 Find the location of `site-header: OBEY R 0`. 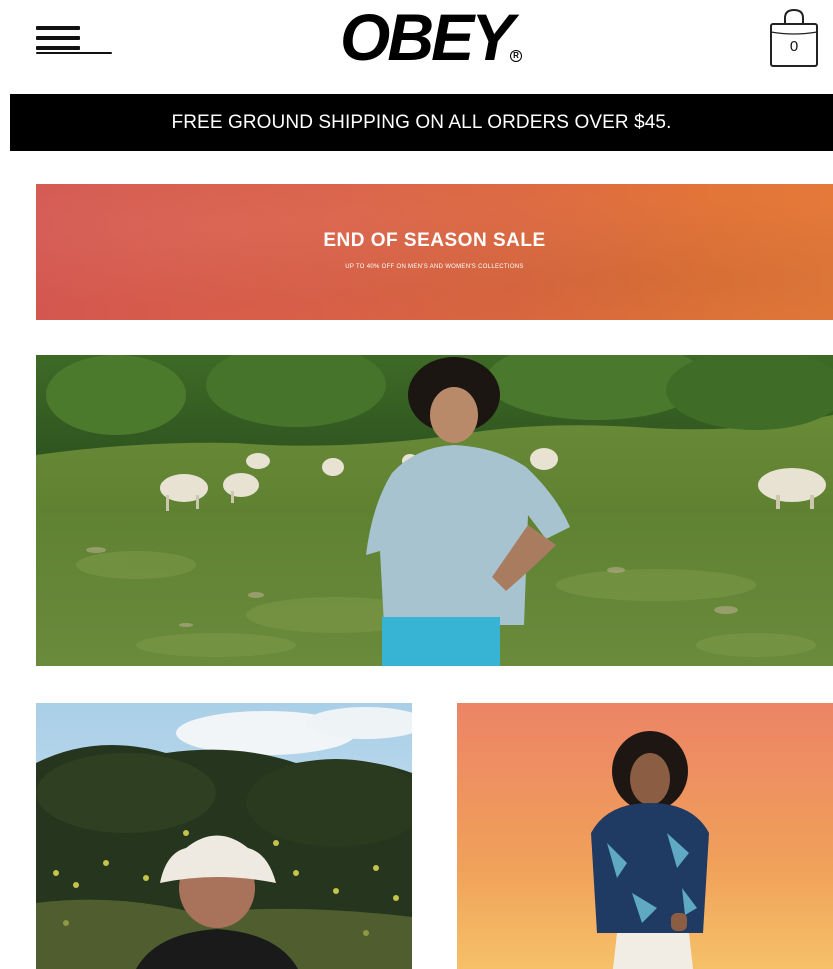

site-header: OBEY R 0 is located at coordinates (416, 46).